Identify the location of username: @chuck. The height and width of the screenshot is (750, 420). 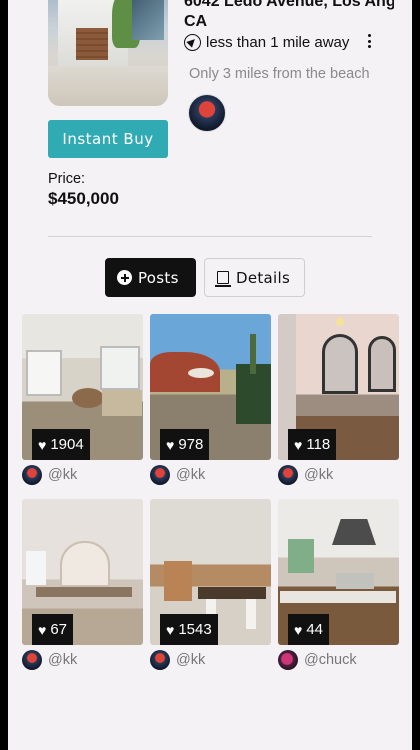
(330, 660).